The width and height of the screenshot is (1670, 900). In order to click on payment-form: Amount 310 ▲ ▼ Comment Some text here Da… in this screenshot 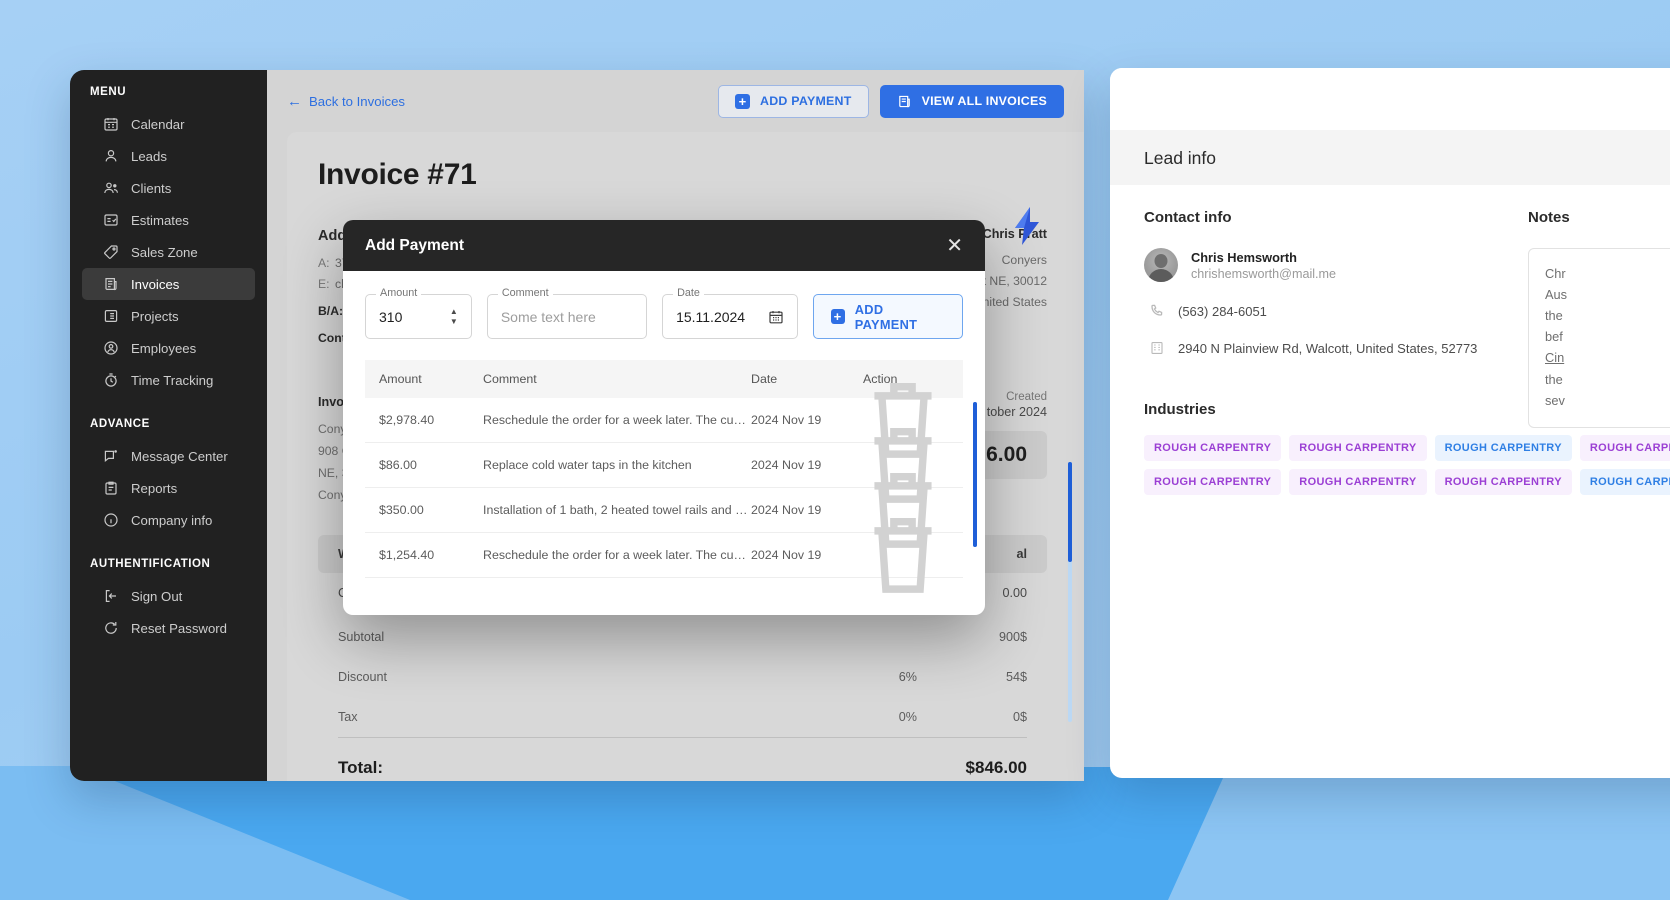, I will do `click(664, 305)`.